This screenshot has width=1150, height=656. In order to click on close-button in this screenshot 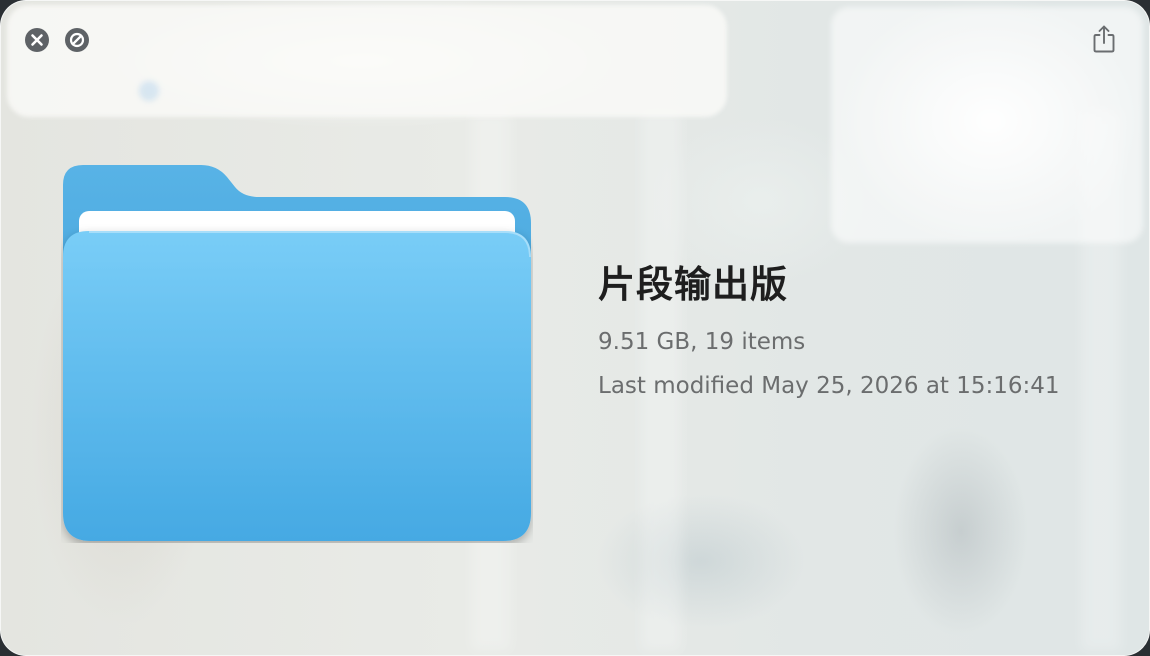, I will do `click(37, 40)`.